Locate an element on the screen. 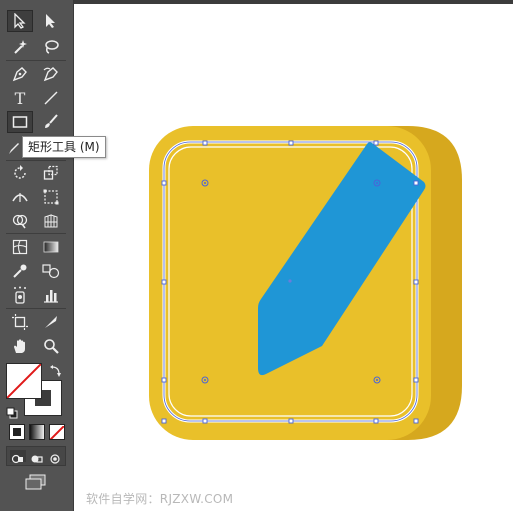  scale-tool-button is located at coordinates (51, 173).